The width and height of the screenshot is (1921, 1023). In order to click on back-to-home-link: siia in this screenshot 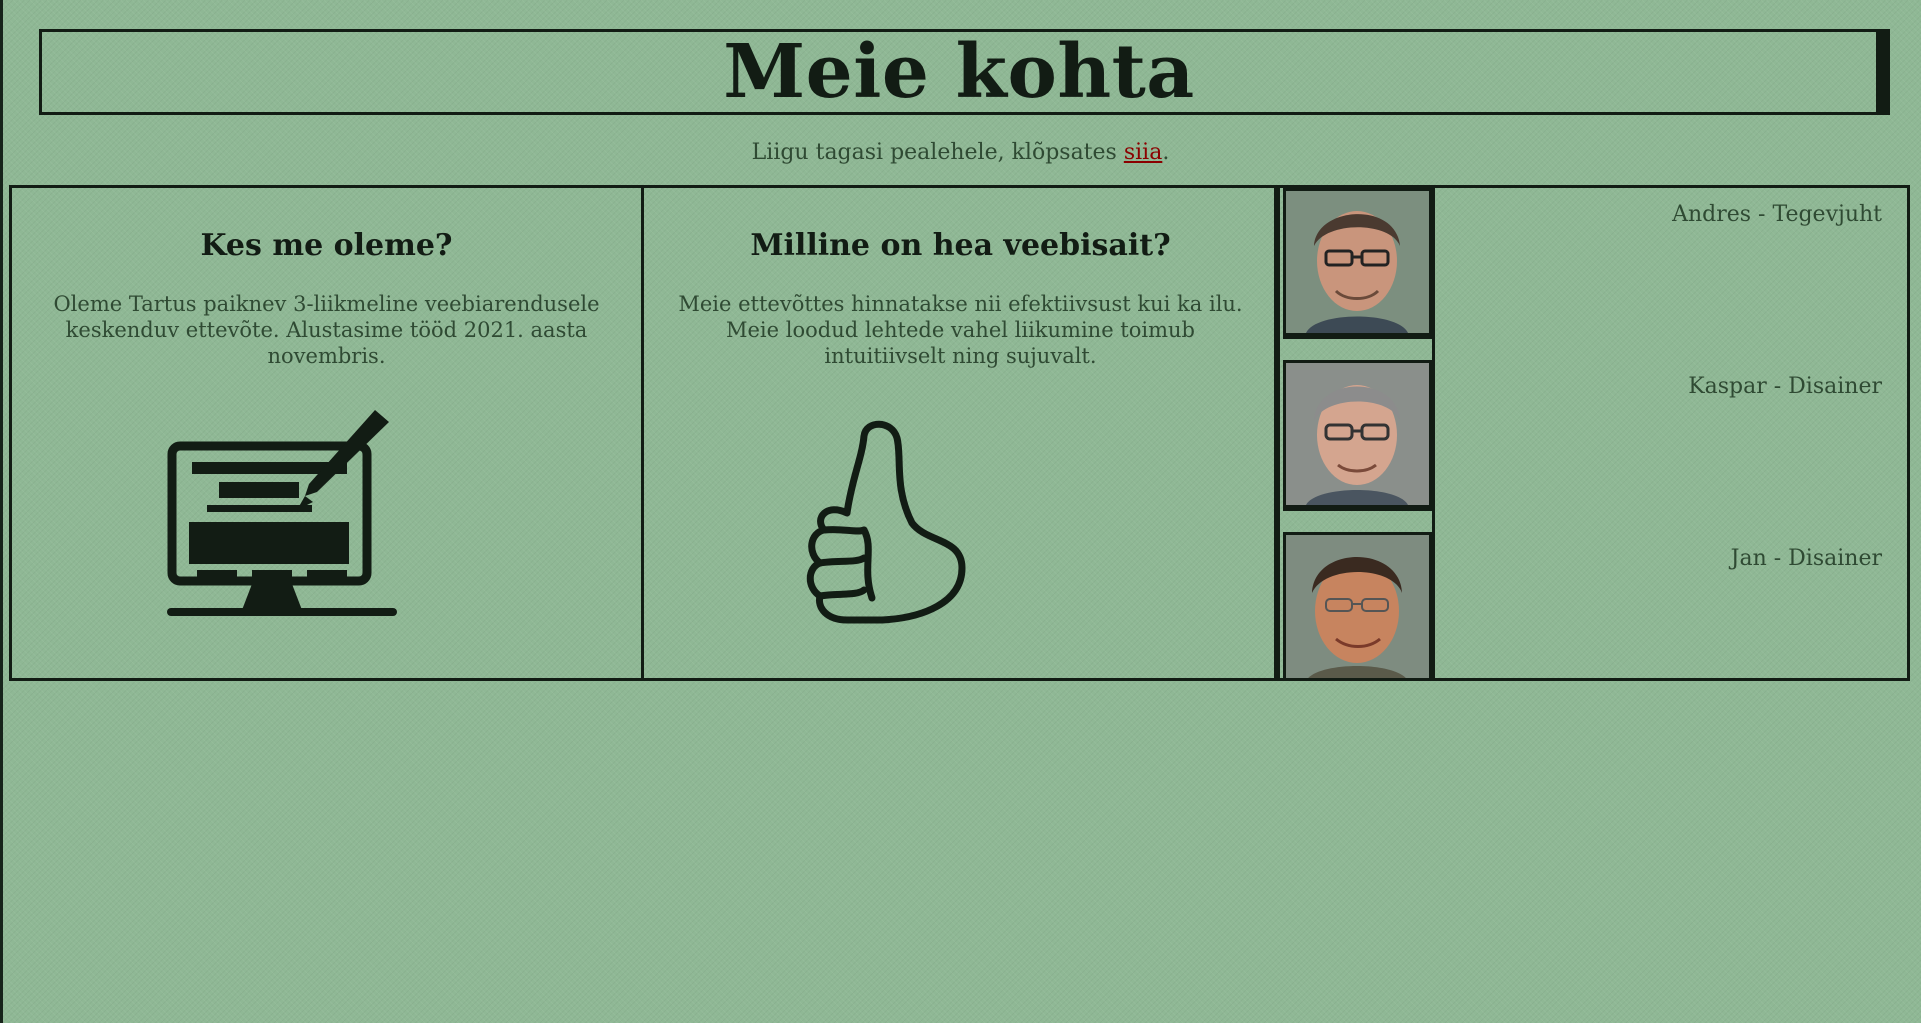, I will do `click(1143, 152)`.